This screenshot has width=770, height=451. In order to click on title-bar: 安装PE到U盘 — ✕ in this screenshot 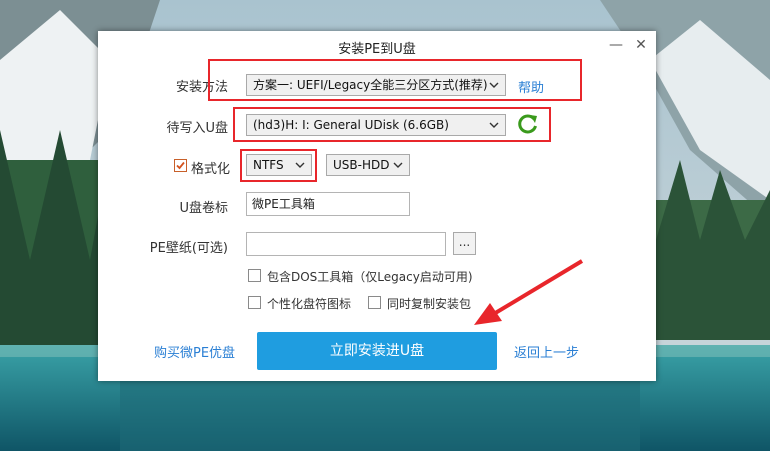, I will do `click(377, 46)`.